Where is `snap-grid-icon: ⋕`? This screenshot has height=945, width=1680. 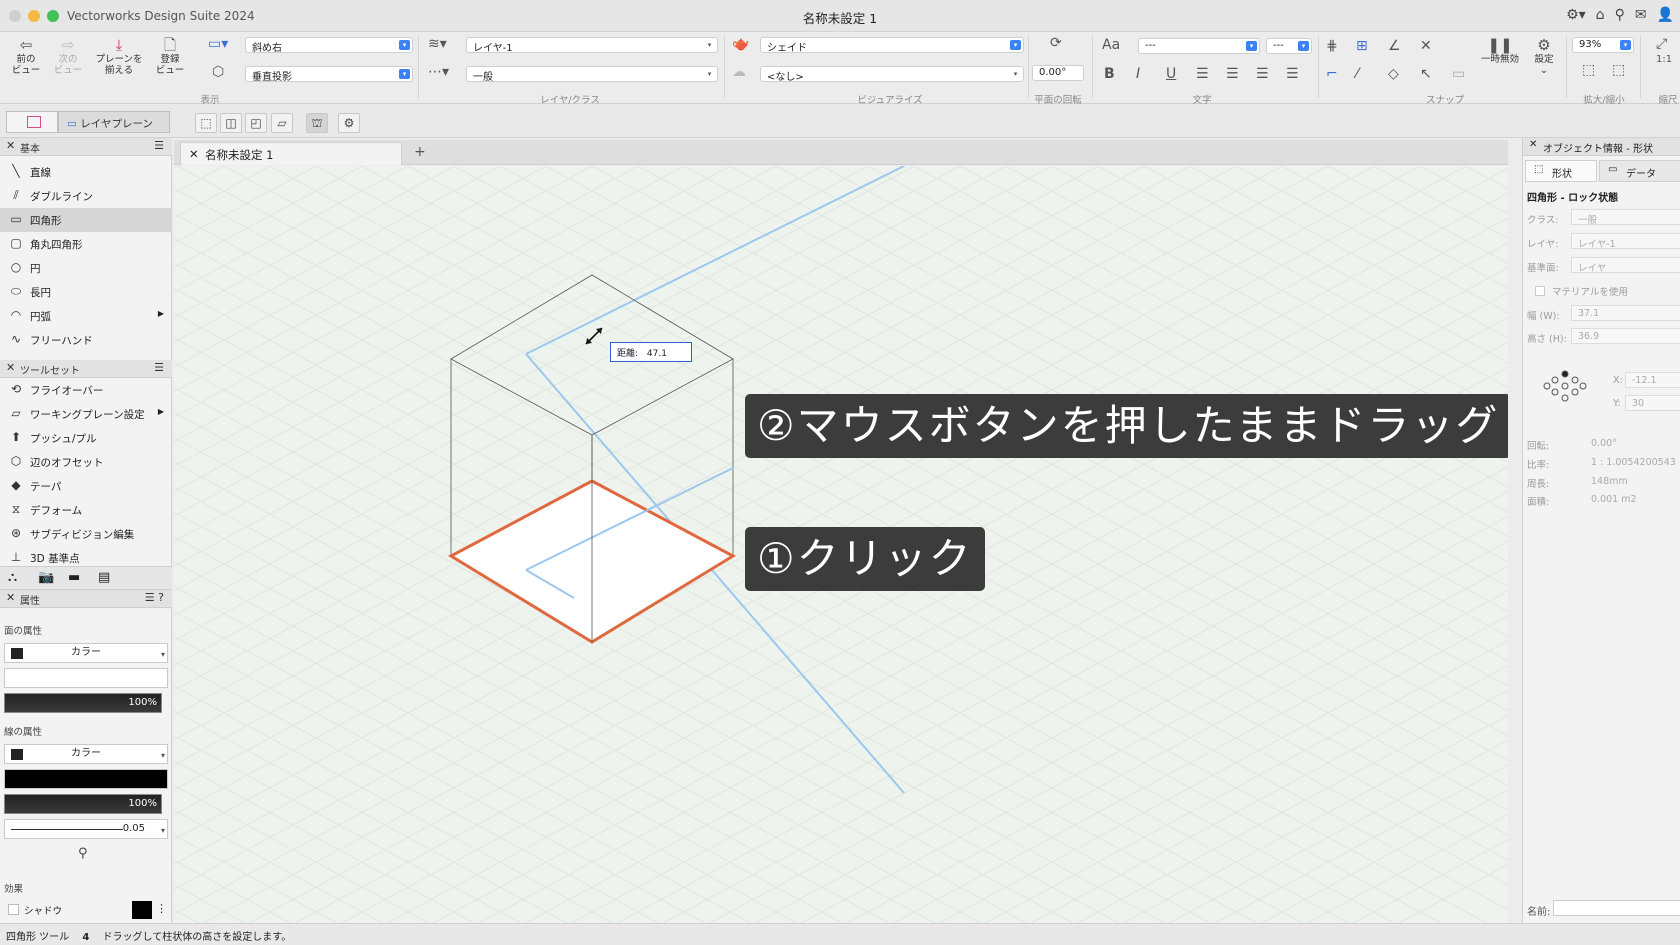
snap-grid-icon: ⋕ is located at coordinates (1332, 46).